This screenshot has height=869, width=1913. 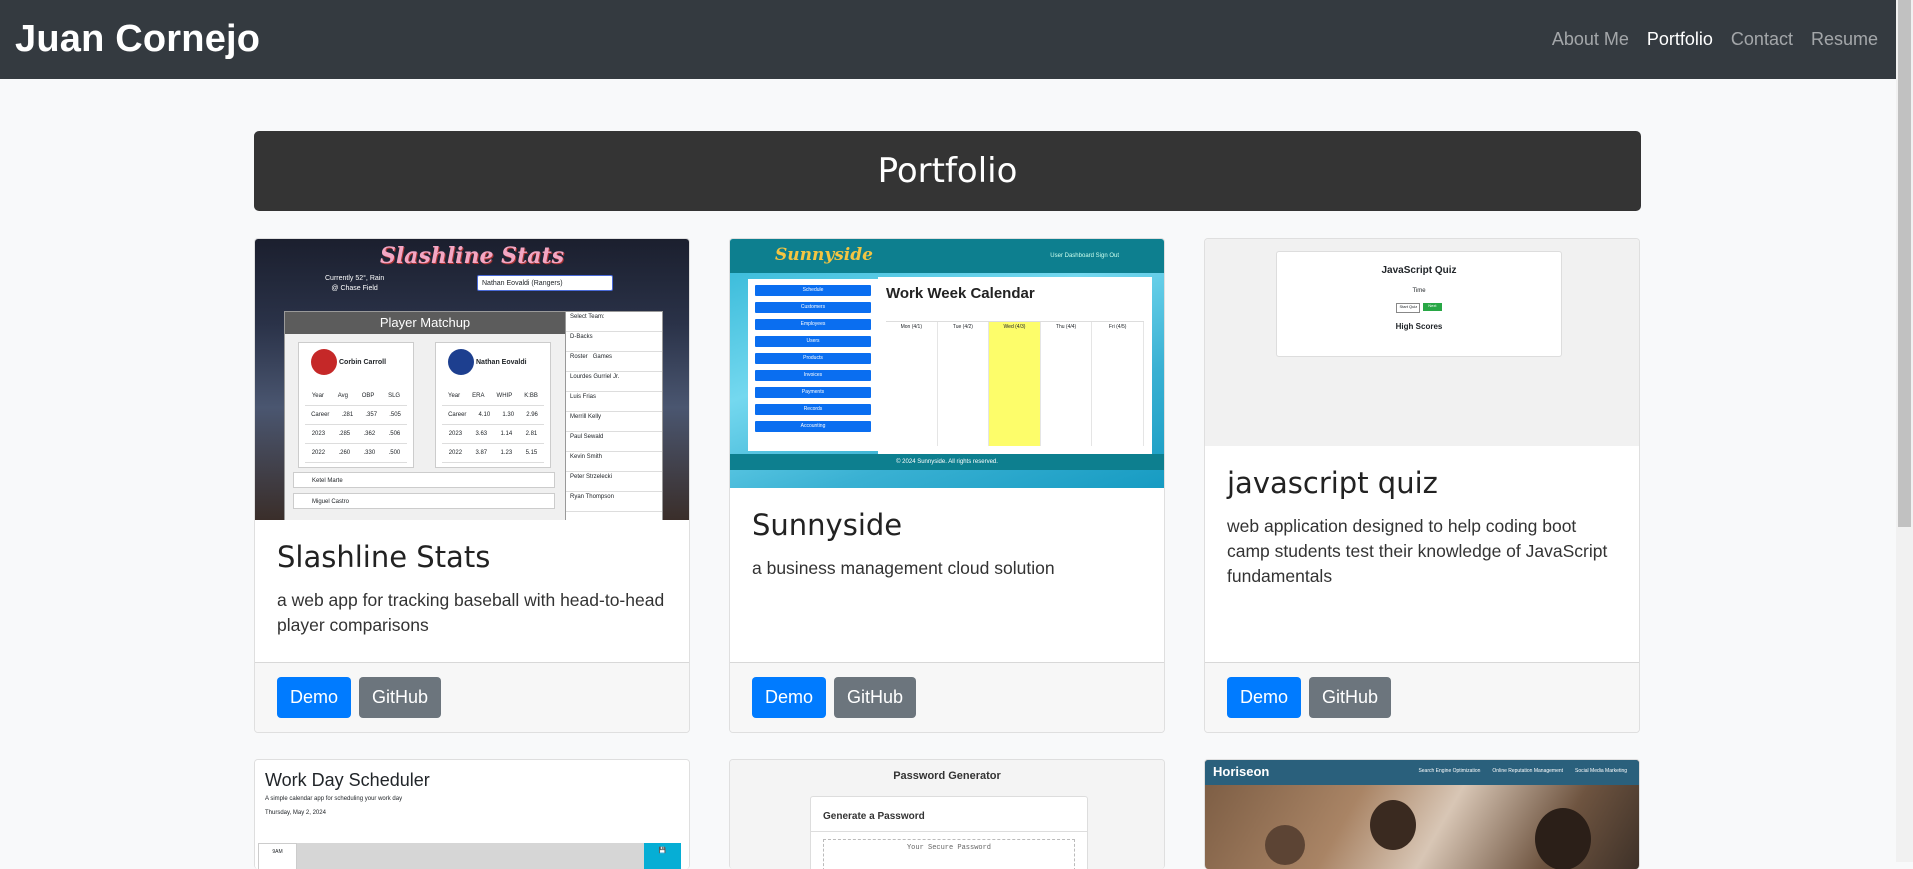 What do you see at coordinates (137, 39) in the screenshot?
I see `brand-title: Juan Cornejo` at bounding box center [137, 39].